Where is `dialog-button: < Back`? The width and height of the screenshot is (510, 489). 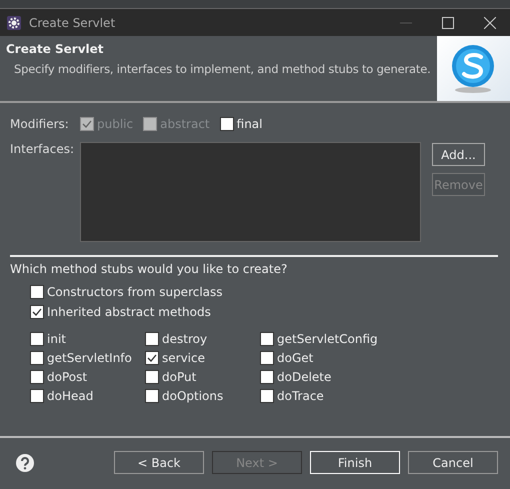
dialog-button: < Back is located at coordinates (159, 462).